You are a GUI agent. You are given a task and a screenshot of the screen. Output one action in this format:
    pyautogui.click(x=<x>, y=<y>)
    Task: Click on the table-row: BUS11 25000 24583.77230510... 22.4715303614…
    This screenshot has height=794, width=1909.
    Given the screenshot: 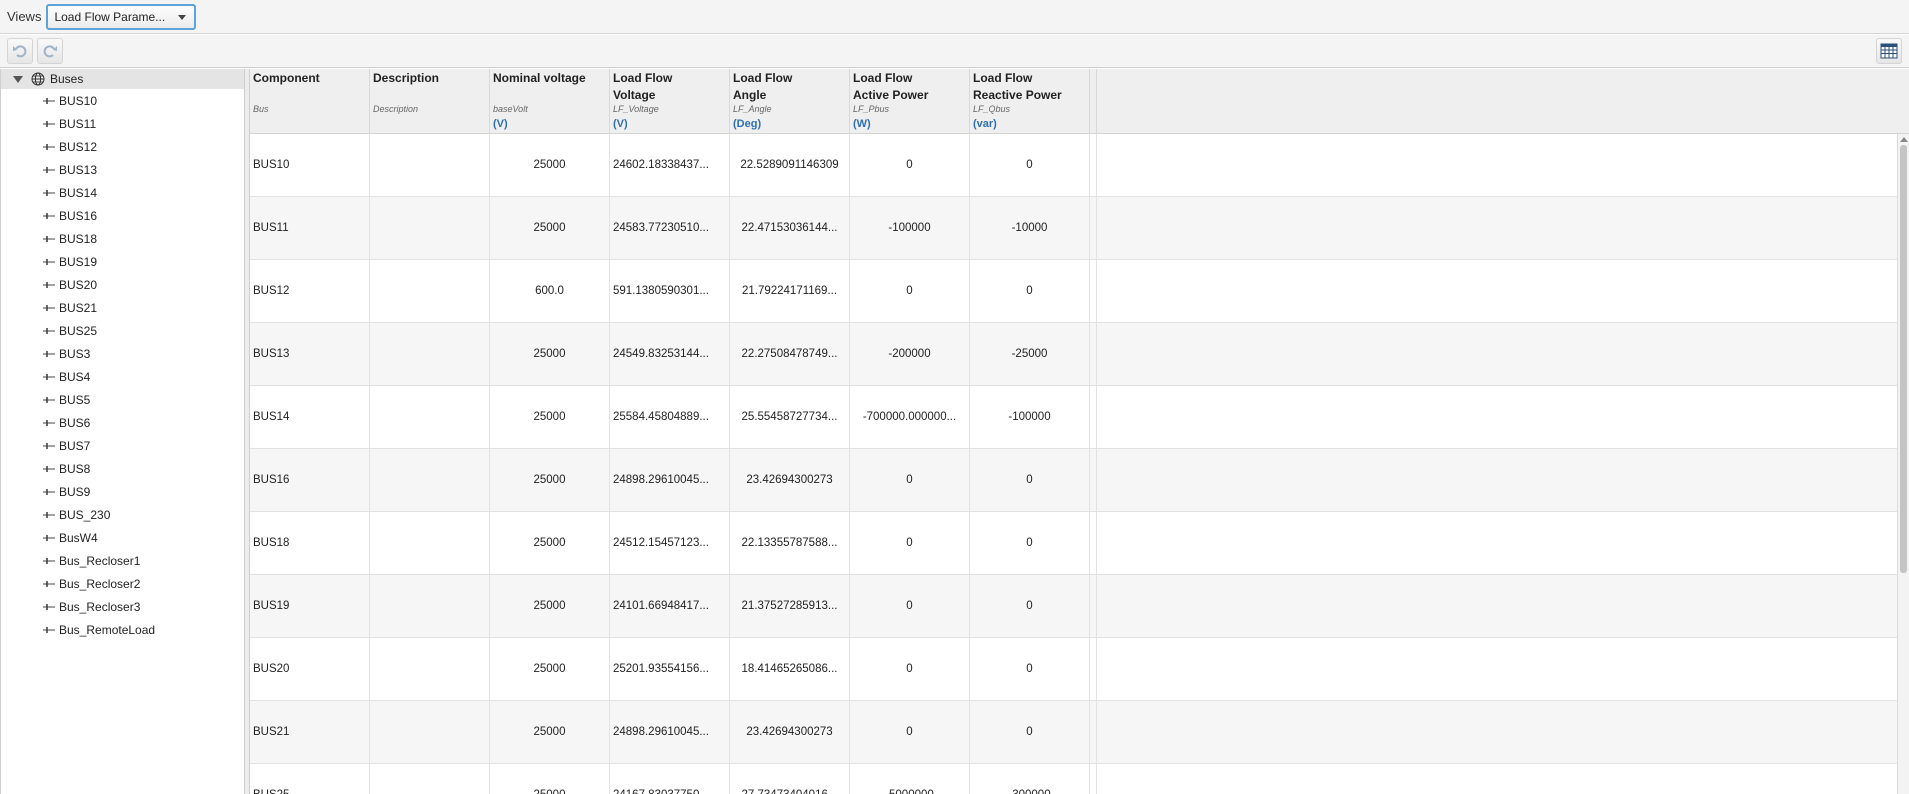 What is the action you would take?
    pyautogui.click(x=1073, y=228)
    